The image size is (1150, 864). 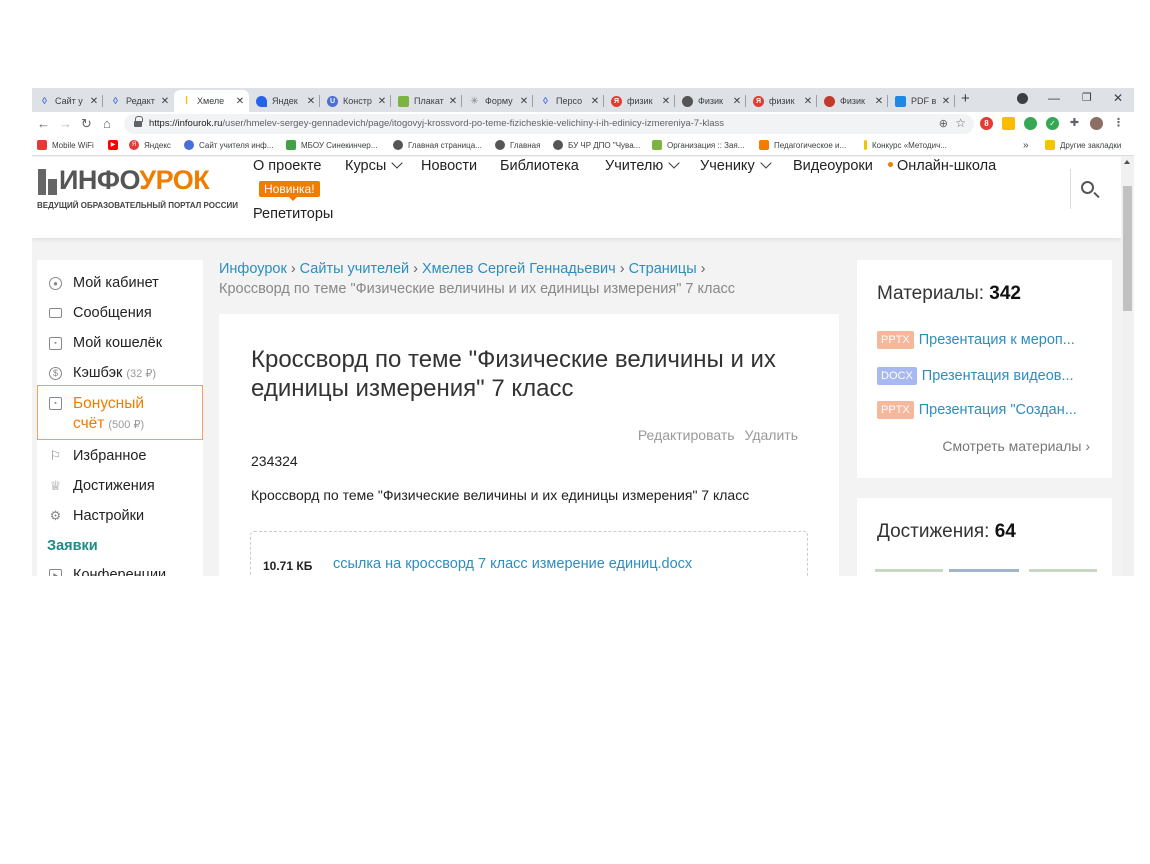 What do you see at coordinates (1026, 145) in the screenshot?
I see `bookmarks-overflow-button: »` at bounding box center [1026, 145].